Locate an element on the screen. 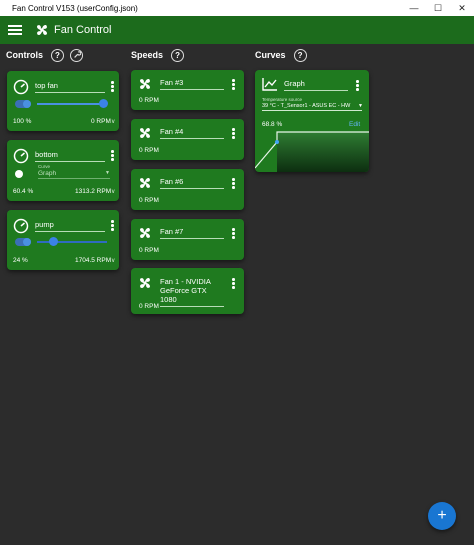  speeds-header: Speeds ? is located at coordinates (158, 55).